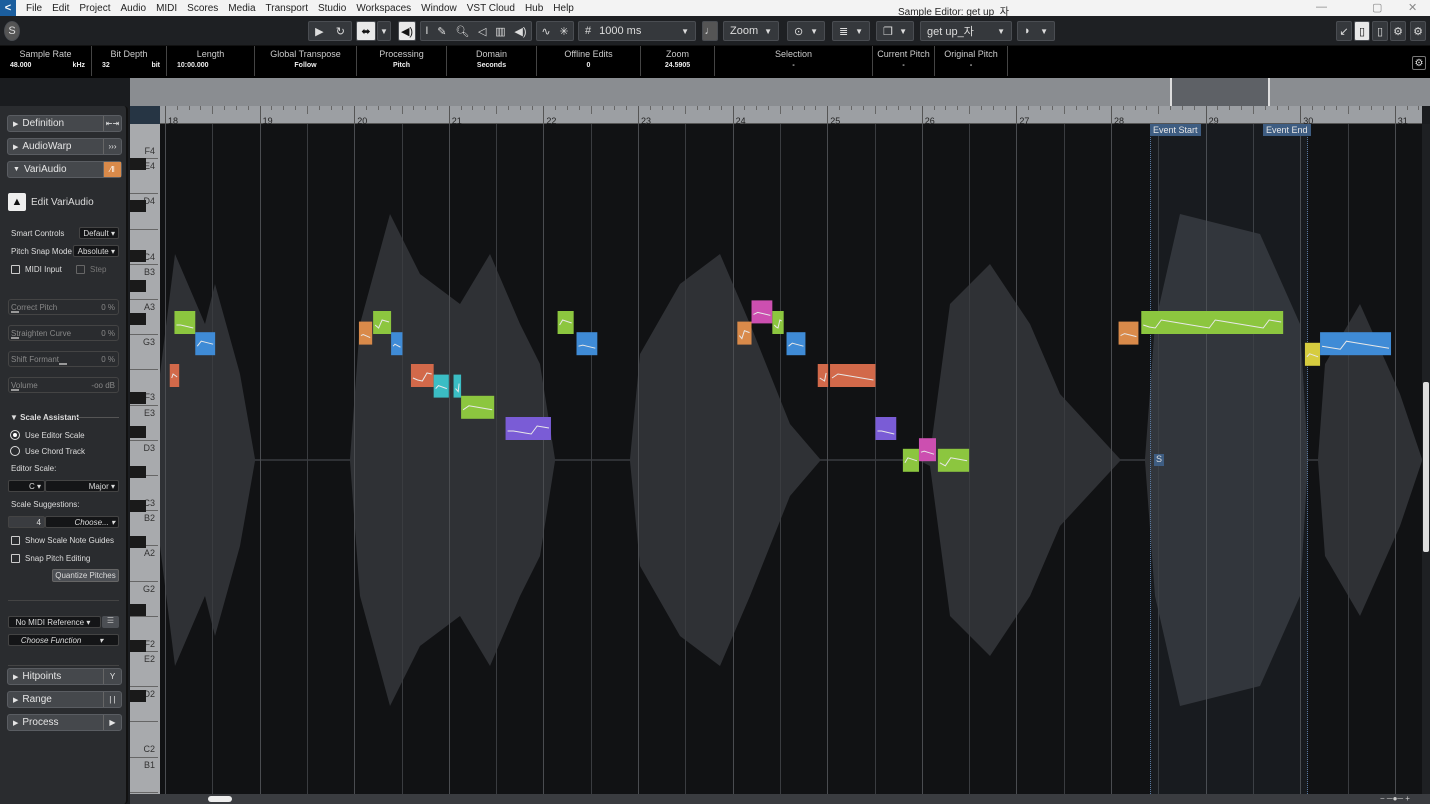  What do you see at coordinates (794, 61) in the screenshot?
I see `info-selection: Selection -` at bounding box center [794, 61].